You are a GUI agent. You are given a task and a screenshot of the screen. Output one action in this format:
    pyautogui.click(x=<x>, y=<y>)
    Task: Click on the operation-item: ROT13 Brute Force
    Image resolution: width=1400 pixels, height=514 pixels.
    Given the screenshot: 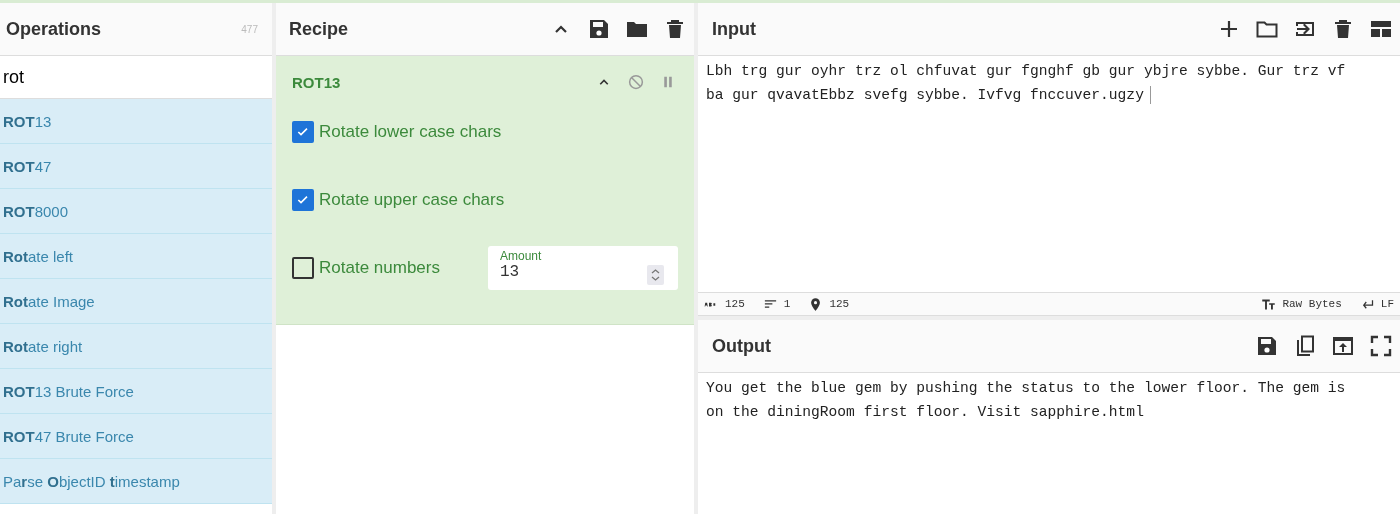 What is the action you would take?
    pyautogui.click(x=136, y=391)
    